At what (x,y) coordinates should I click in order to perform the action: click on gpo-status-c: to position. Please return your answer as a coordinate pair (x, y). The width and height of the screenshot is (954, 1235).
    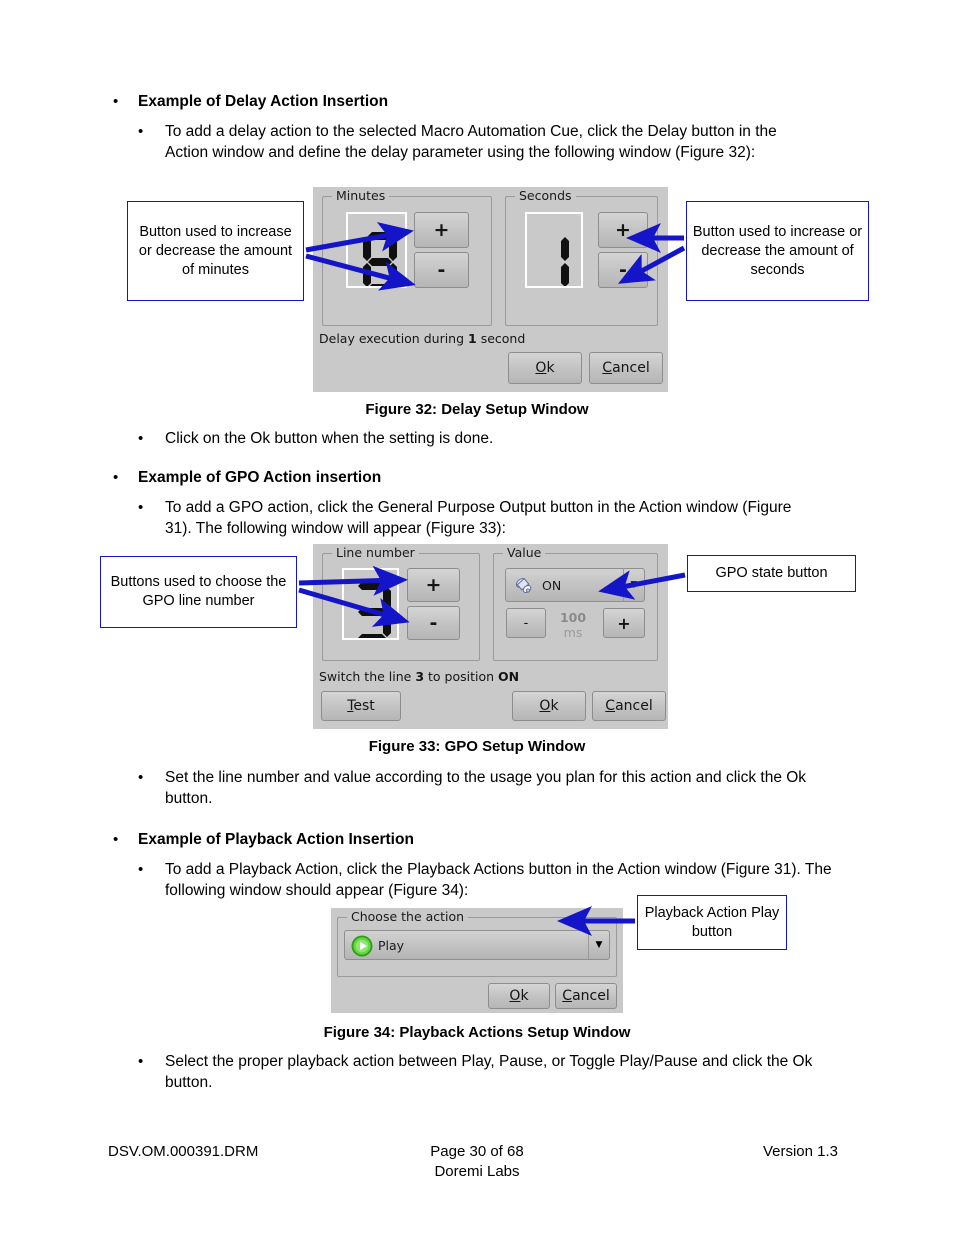
    Looking at the image, I should click on (461, 676).